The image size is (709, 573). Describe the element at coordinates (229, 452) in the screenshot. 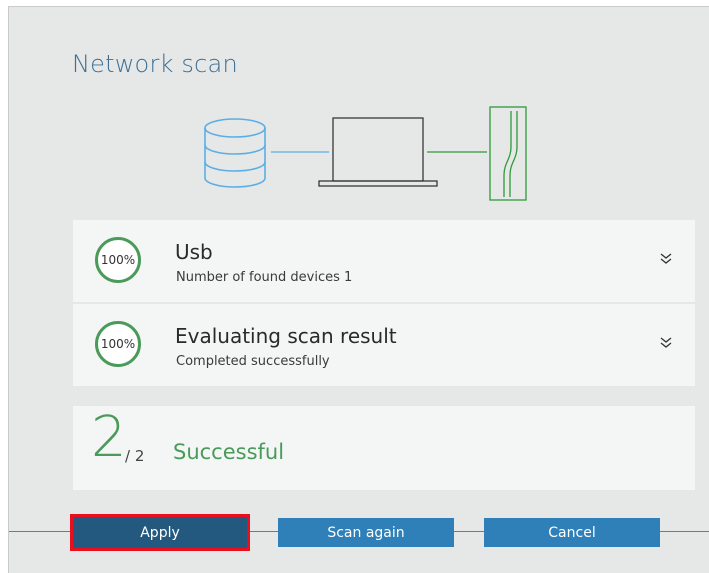

I see `status-text: Successful` at that location.